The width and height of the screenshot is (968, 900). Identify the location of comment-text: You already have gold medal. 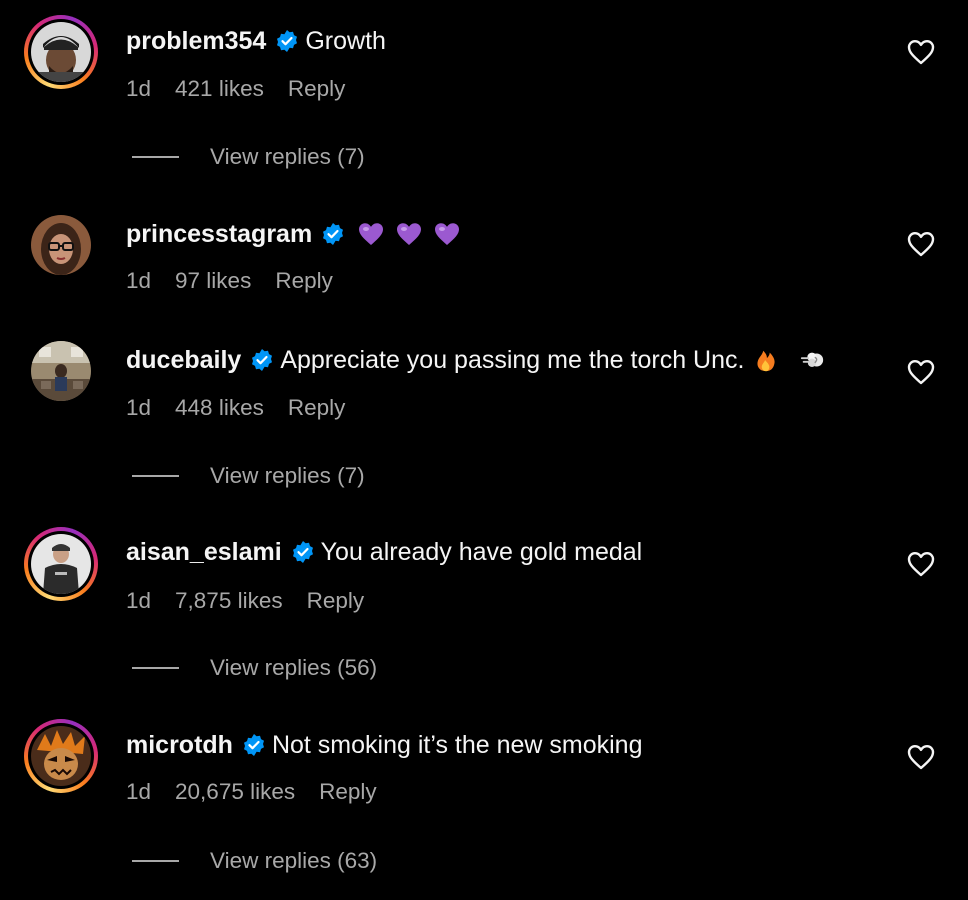
(481, 551).